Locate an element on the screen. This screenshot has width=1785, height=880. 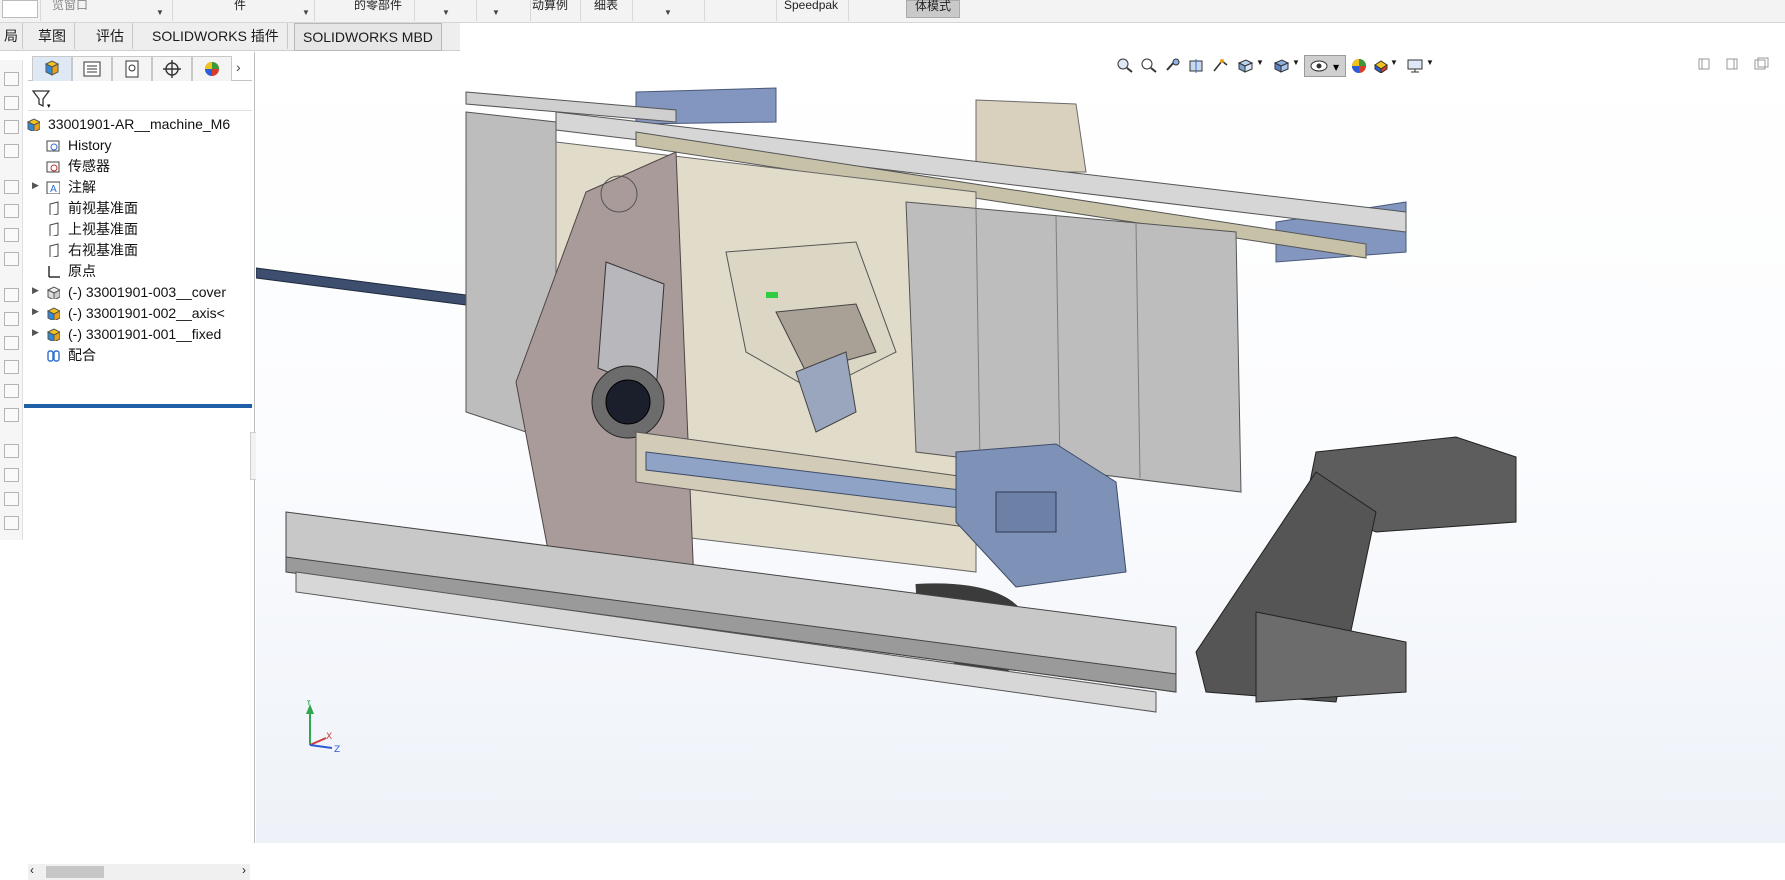
filter-bar: ▾ is located at coordinates (140, 98).